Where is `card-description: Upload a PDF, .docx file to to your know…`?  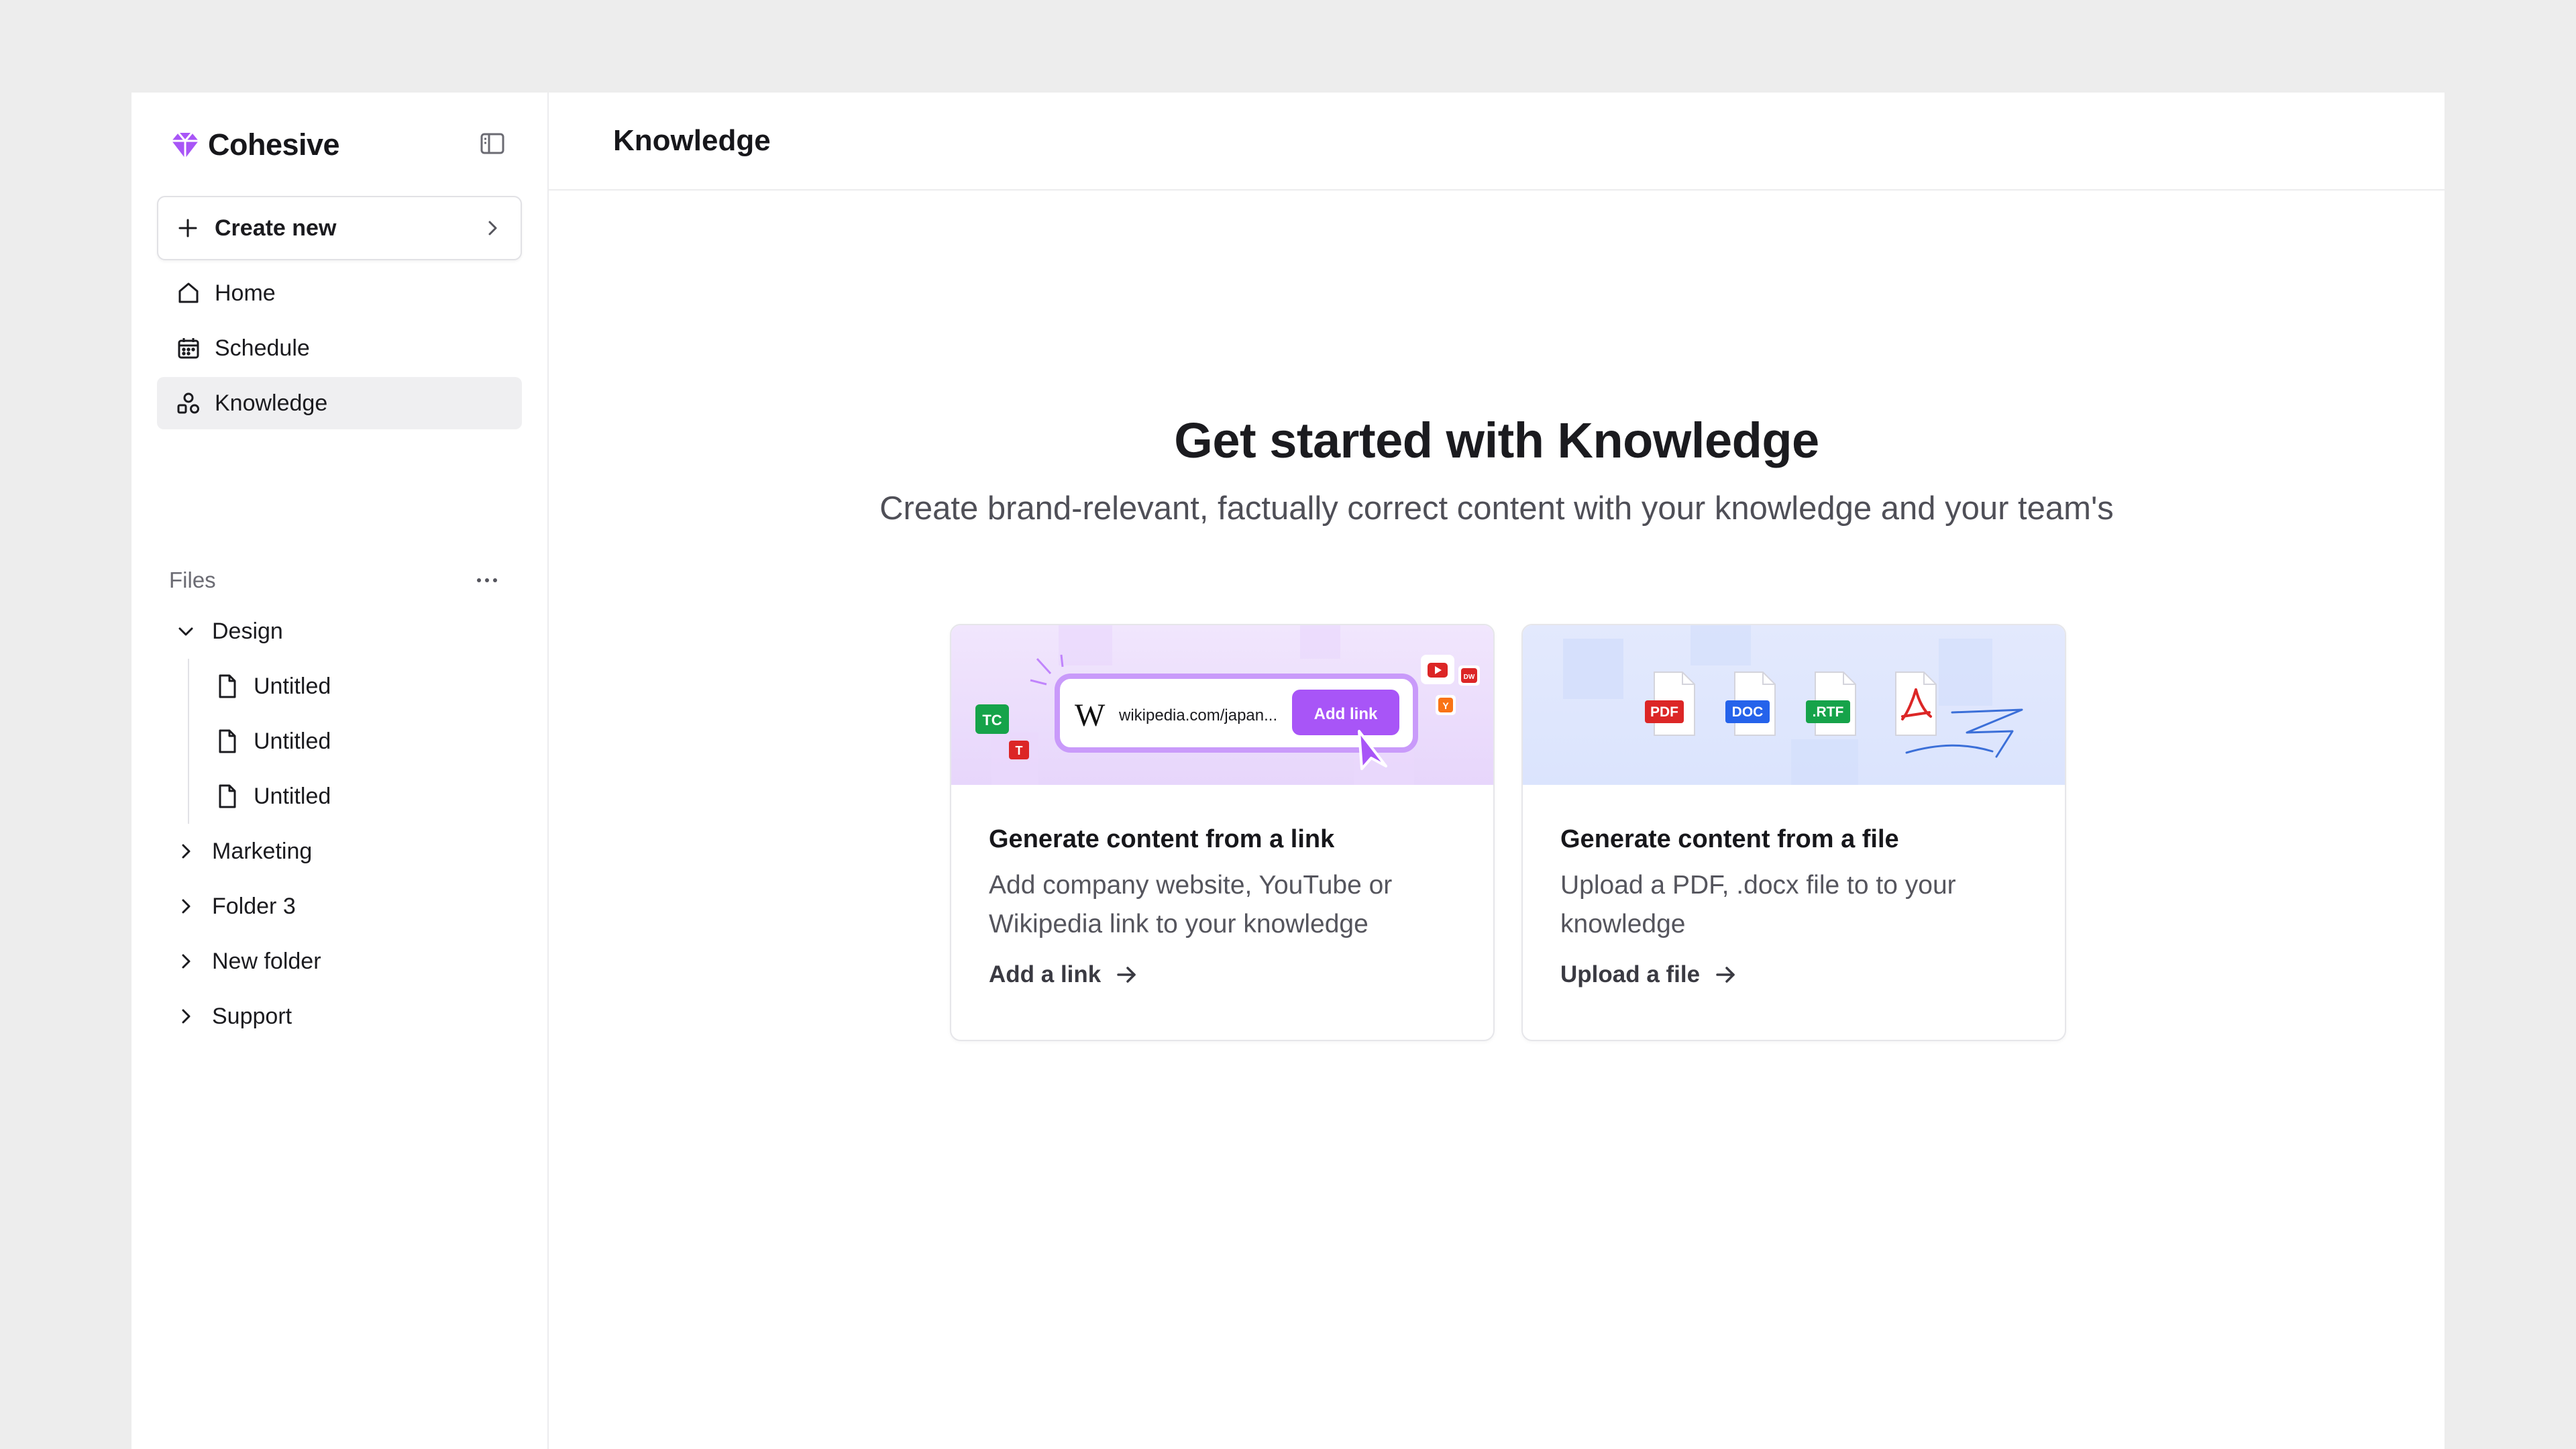 card-description: Upload a PDF, .docx file to to your know… is located at coordinates (1758, 904).